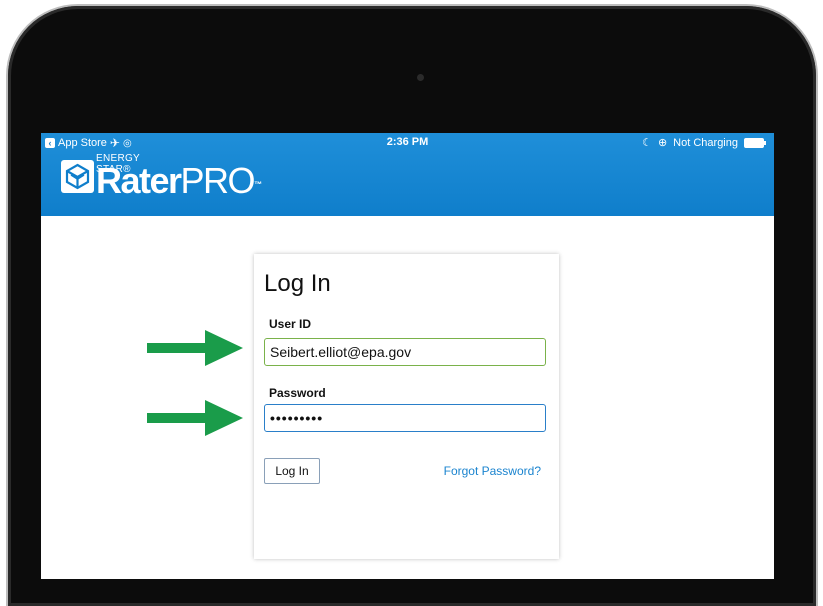  What do you see at coordinates (77, 176) in the screenshot?
I see `energy-star-logo-icon` at bounding box center [77, 176].